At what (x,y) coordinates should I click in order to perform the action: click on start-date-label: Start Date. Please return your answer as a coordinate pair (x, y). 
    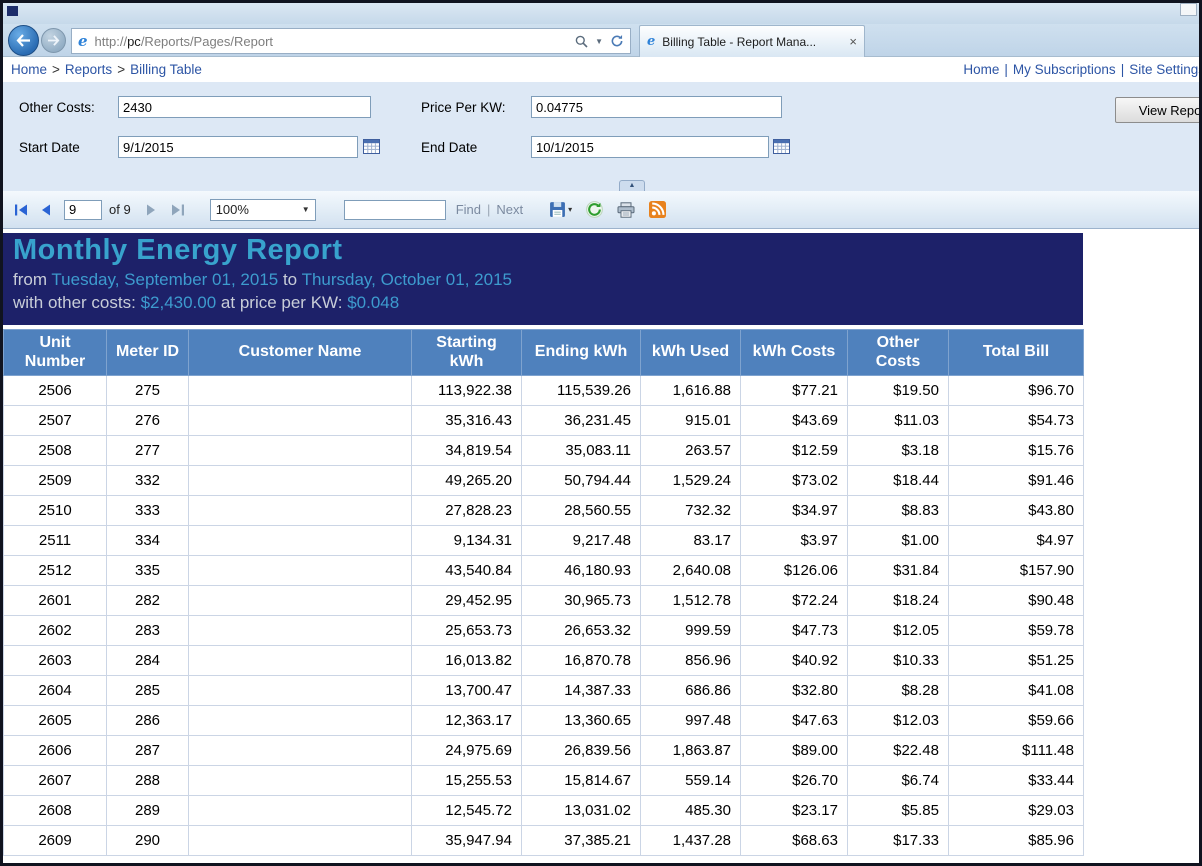
    Looking at the image, I should click on (49, 147).